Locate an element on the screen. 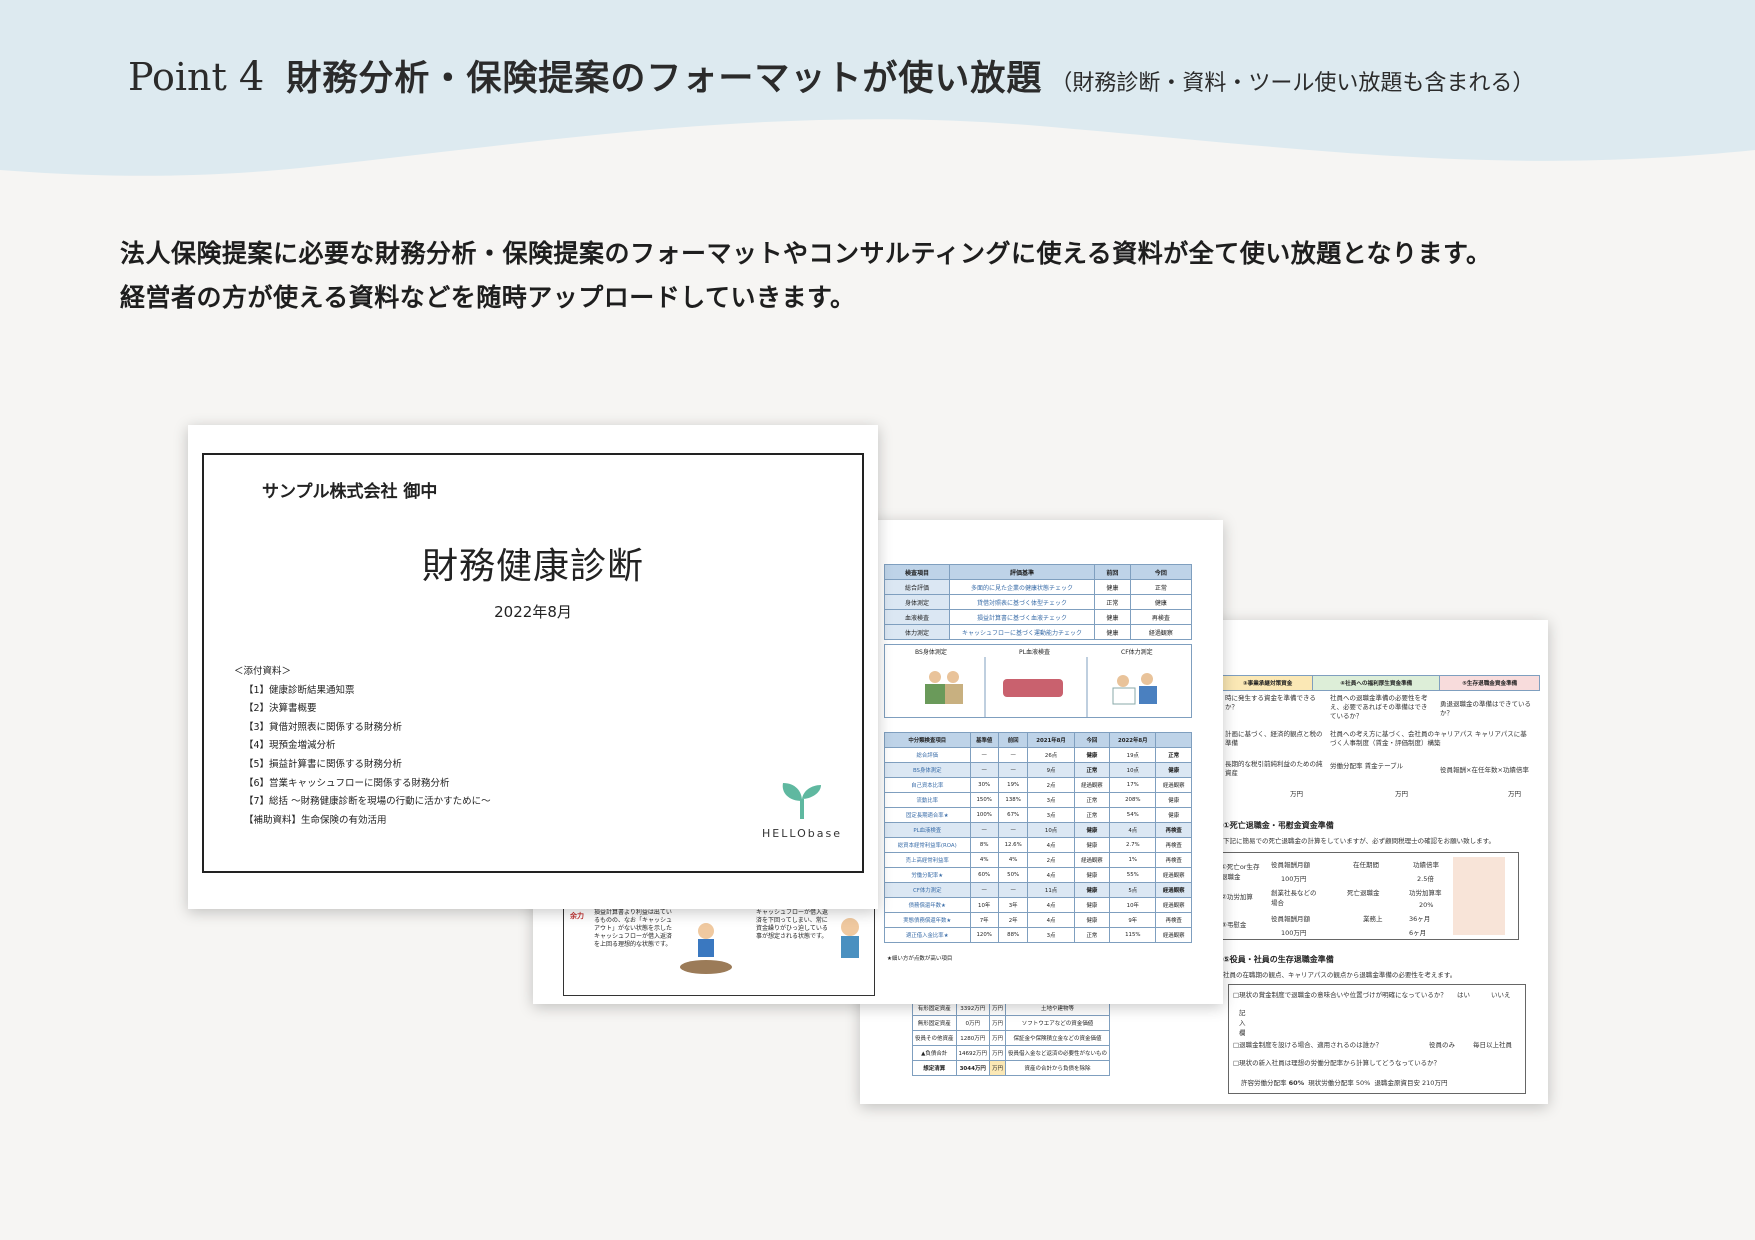  attachment-item: 【5】損益計算書に関係する財務分析 is located at coordinates (323, 764).